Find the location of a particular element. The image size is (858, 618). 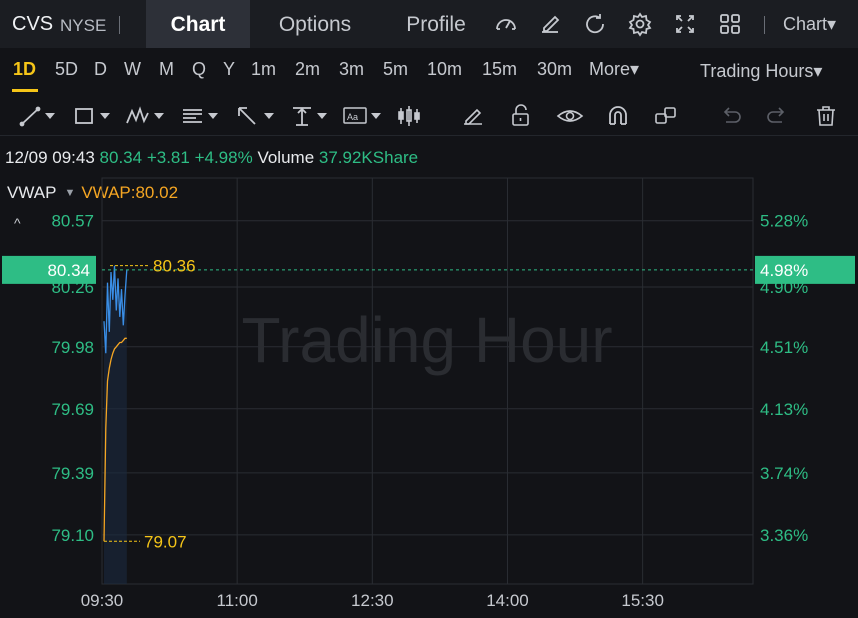

y-pct-tick-label: 4.13% is located at coordinates (784, 409).